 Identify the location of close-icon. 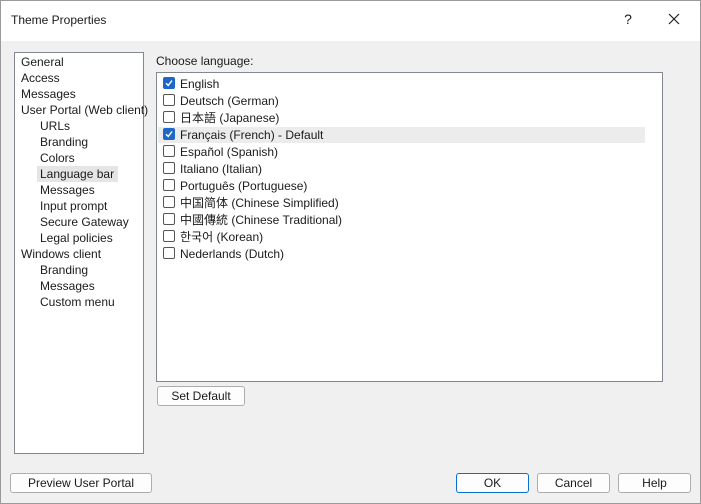
(674, 19).